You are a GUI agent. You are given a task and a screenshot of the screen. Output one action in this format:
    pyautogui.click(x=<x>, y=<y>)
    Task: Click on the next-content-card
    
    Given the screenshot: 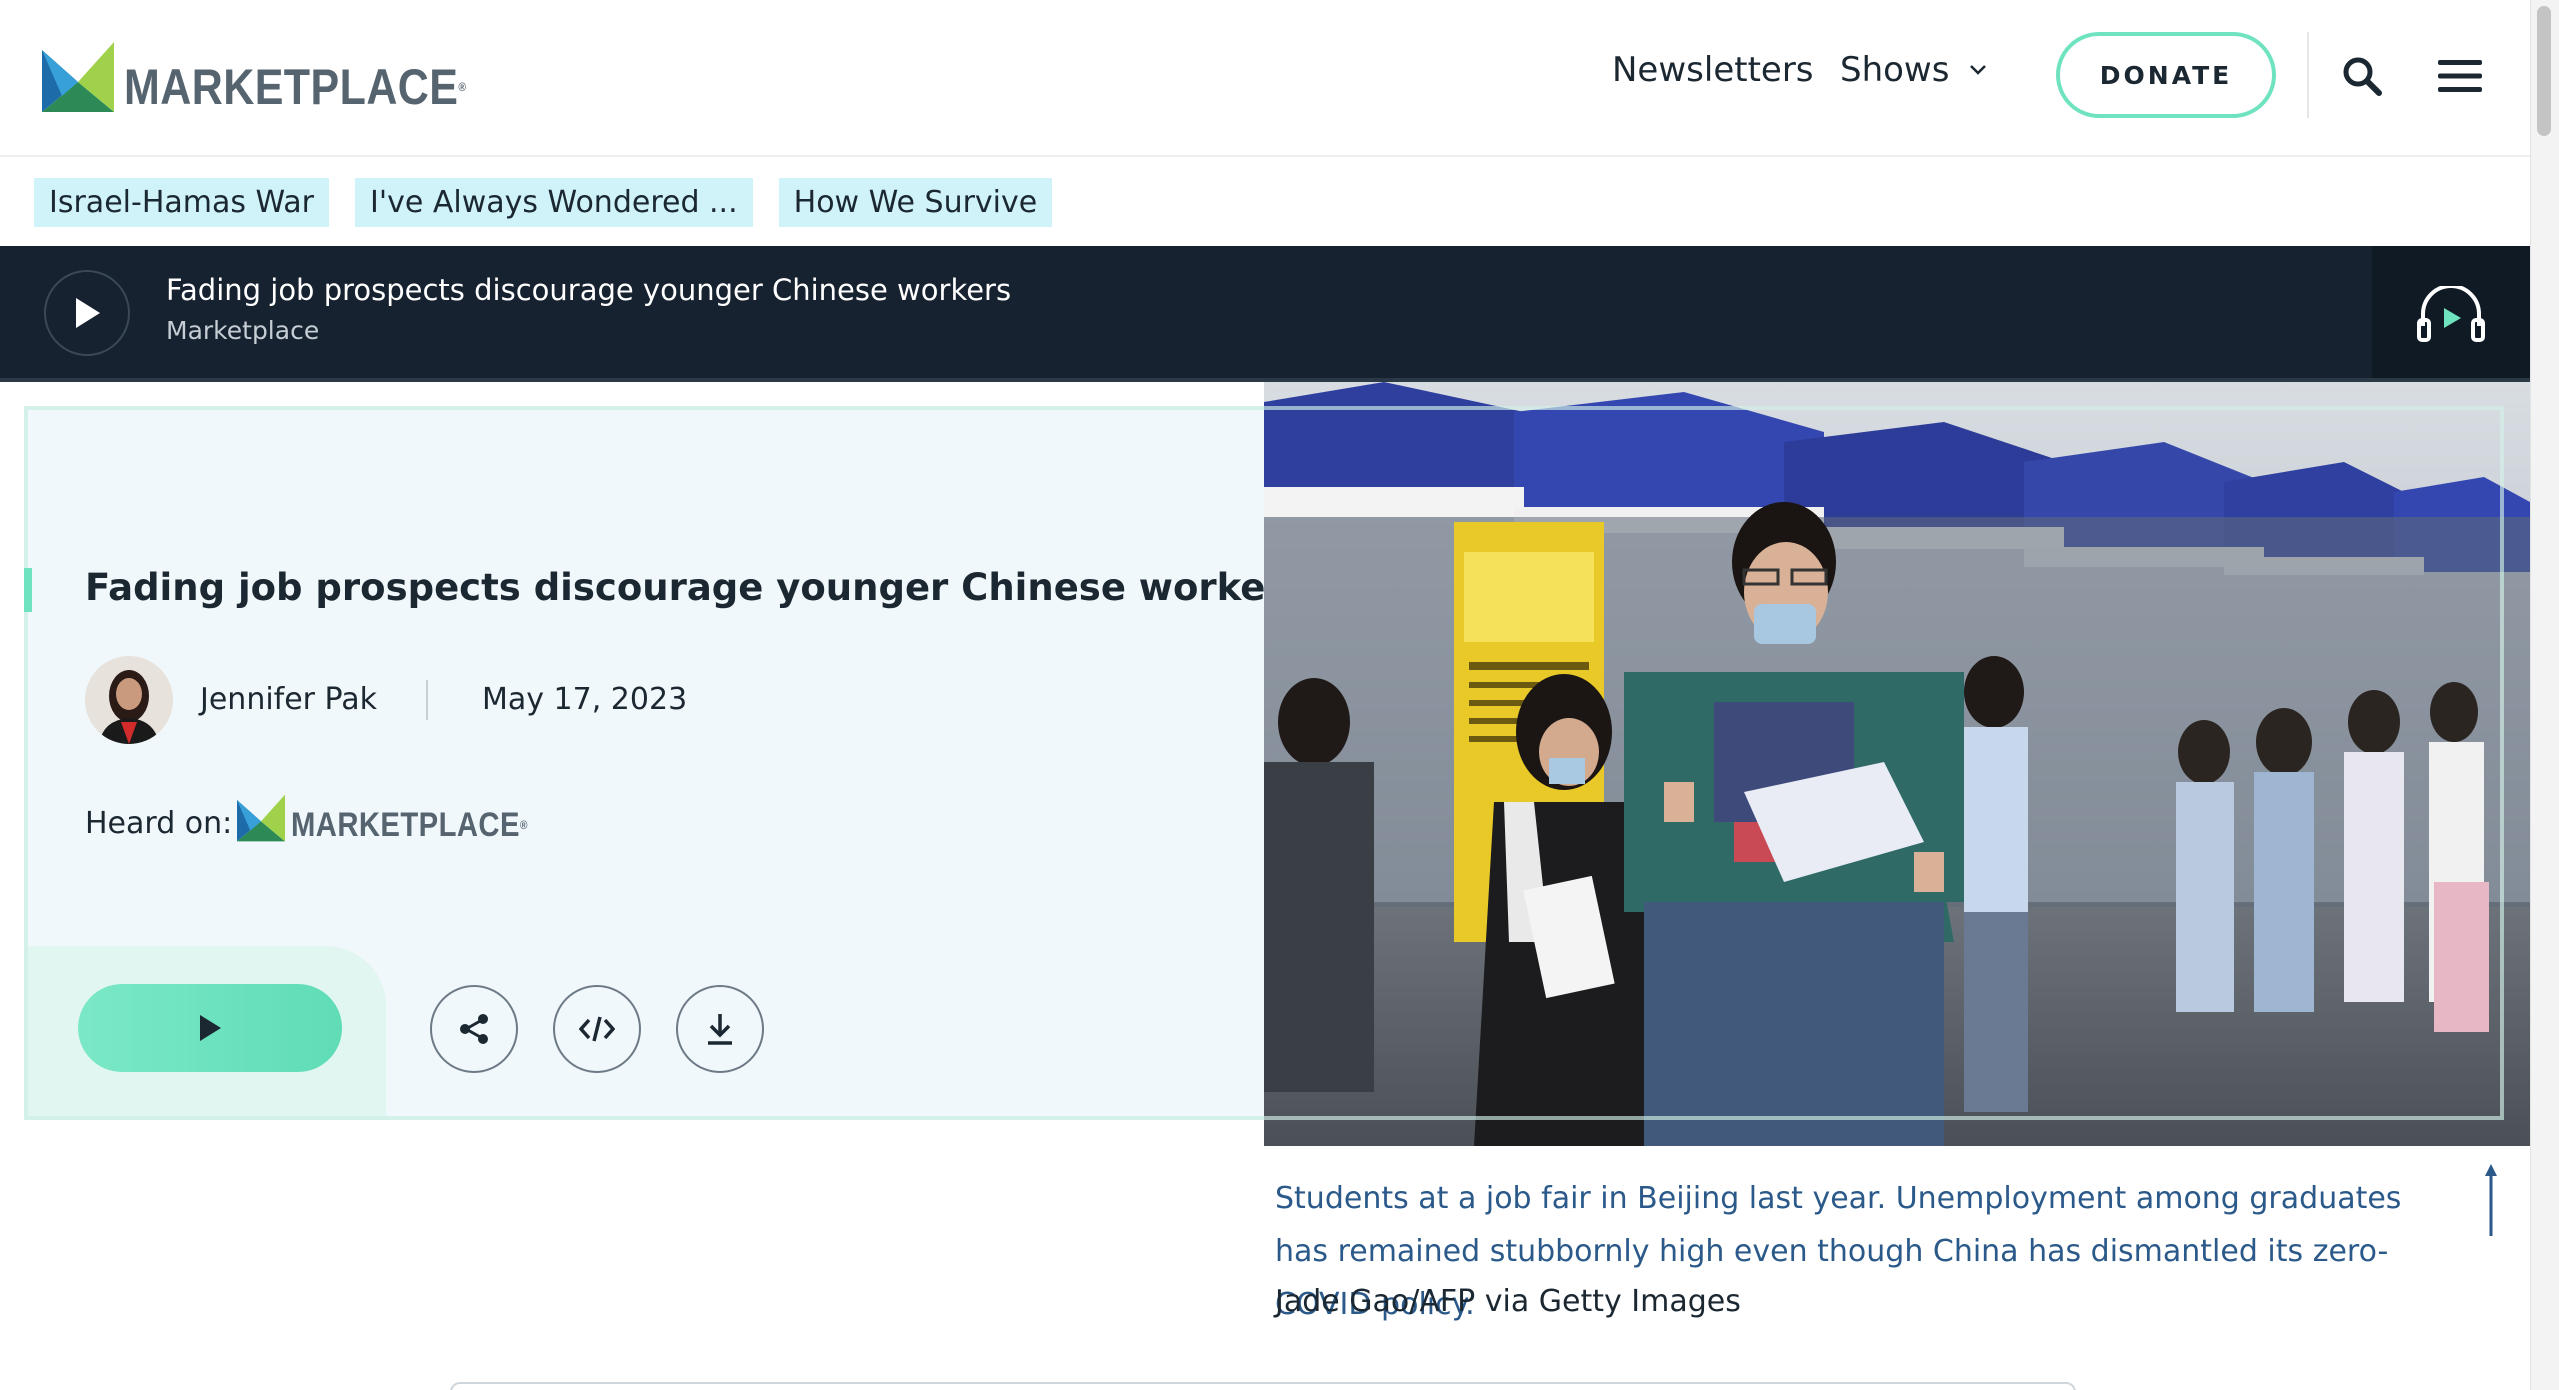 What is the action you would take?
    pyautogui.click(x=1263, y=1386)
    